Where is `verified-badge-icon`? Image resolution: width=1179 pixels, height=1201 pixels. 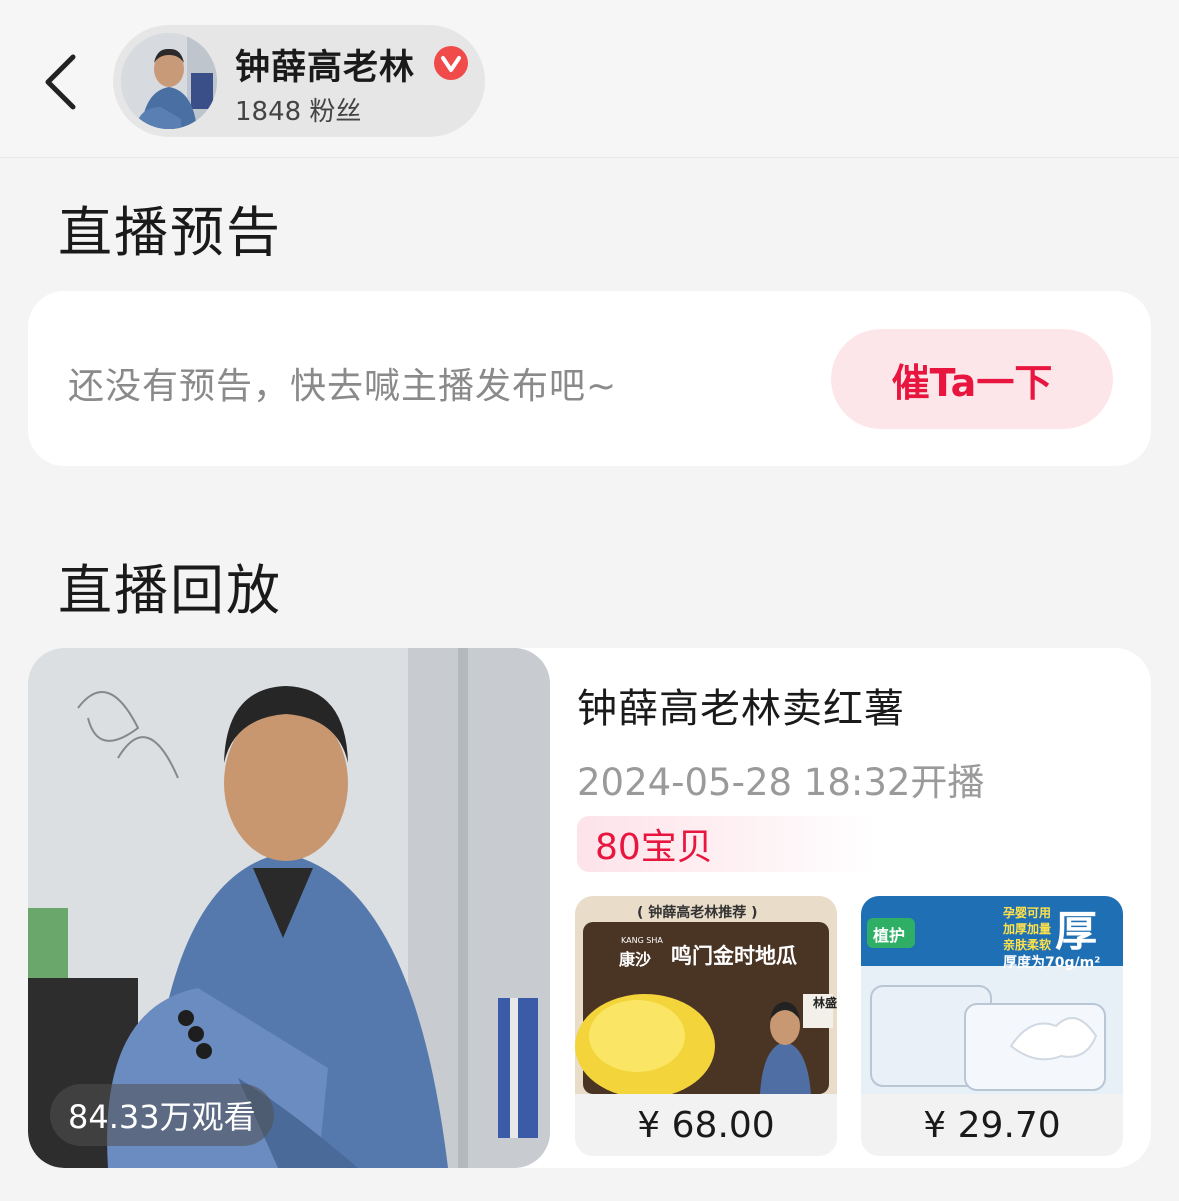
verified-badge-icon is located at coordinates (451, 63).